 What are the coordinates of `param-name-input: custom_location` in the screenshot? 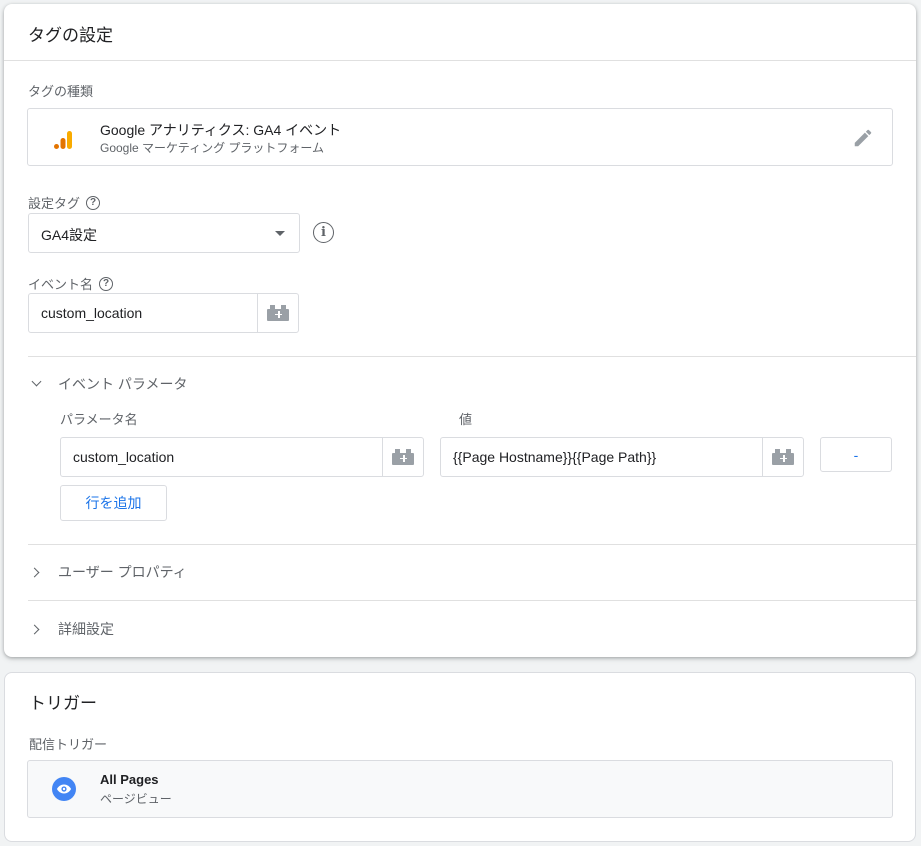 It's located at (242, 457).